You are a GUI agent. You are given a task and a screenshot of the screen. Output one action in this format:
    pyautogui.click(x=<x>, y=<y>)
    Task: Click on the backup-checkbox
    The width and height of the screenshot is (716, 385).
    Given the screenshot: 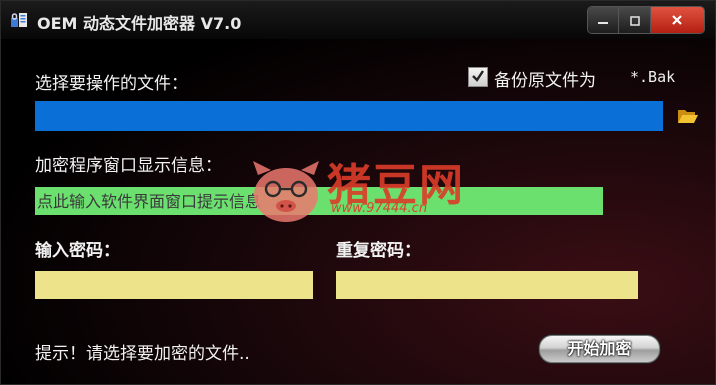 What is the action you would take?
    pyautogui.click(x=478, y=77)
    